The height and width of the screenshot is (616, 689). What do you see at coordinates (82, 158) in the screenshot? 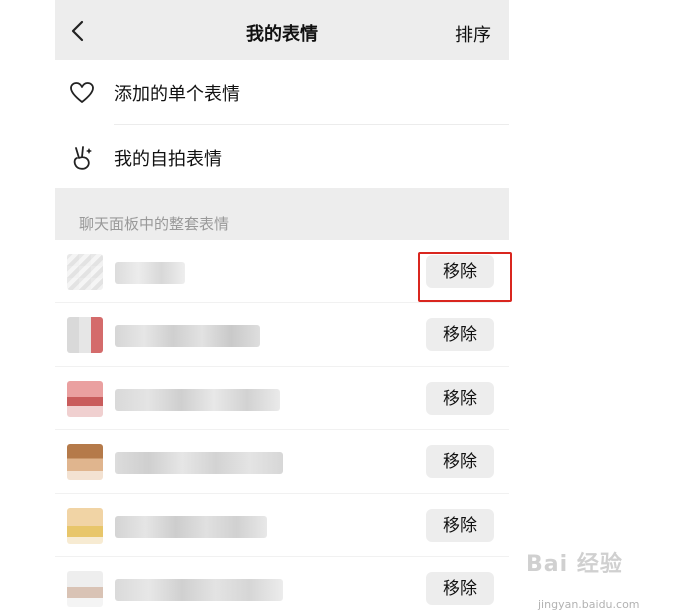
I see `victory-hand-icon` at bounding box center [82, 158].